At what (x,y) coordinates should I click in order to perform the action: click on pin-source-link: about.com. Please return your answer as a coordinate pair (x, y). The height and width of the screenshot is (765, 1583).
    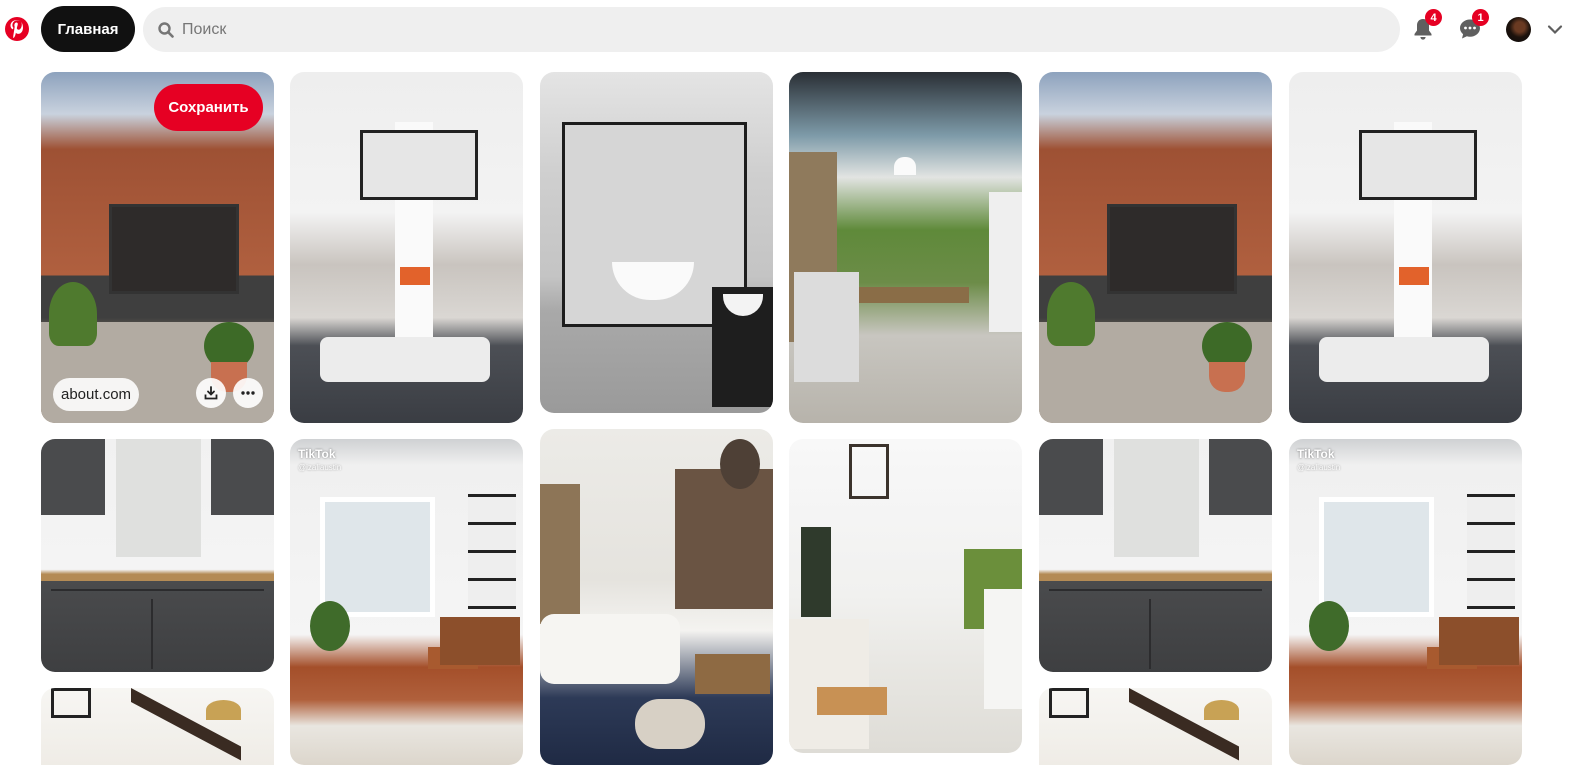
    Looking at the image, I should click on (96, 394).